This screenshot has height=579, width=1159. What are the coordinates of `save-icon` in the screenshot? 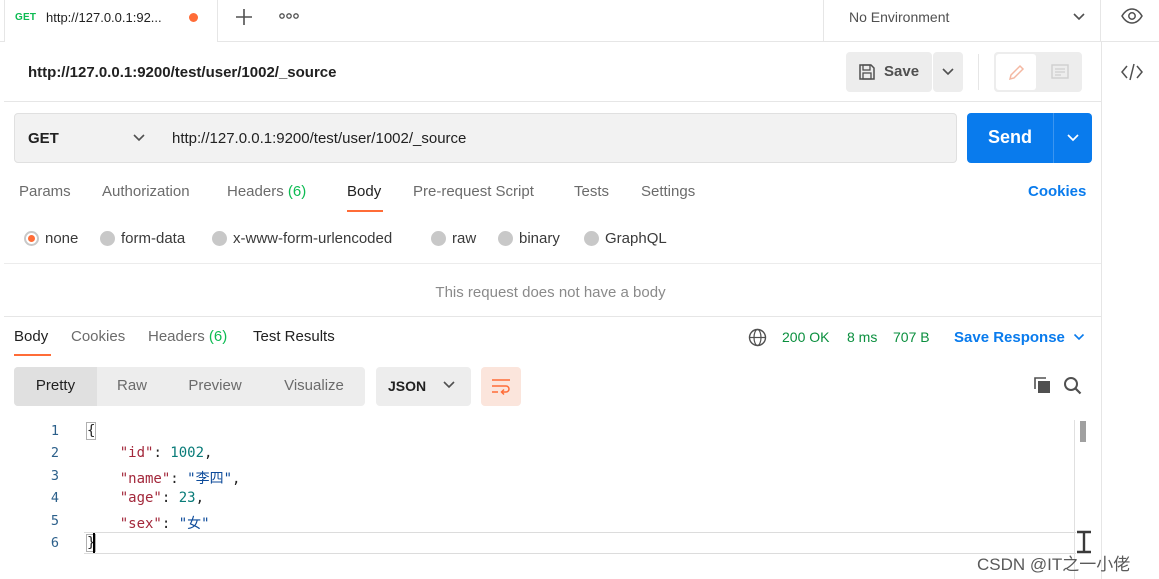 It's located at (867, 72).